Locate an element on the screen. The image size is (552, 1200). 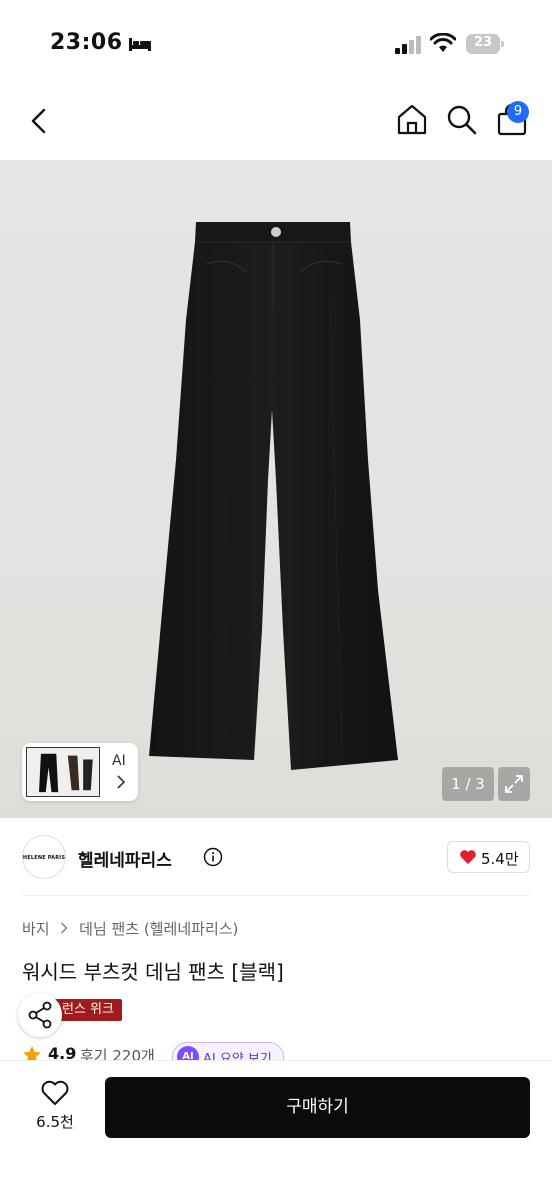
back-arrow-icon is located at coordinates (40, 121).